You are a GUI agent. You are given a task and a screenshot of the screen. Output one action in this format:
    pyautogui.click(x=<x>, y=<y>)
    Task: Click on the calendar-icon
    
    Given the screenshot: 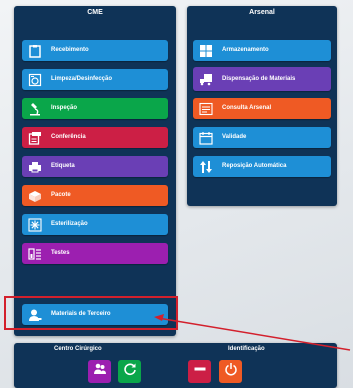 What is the action you would take?
    pyautogui.click(x=206, y=138)
    